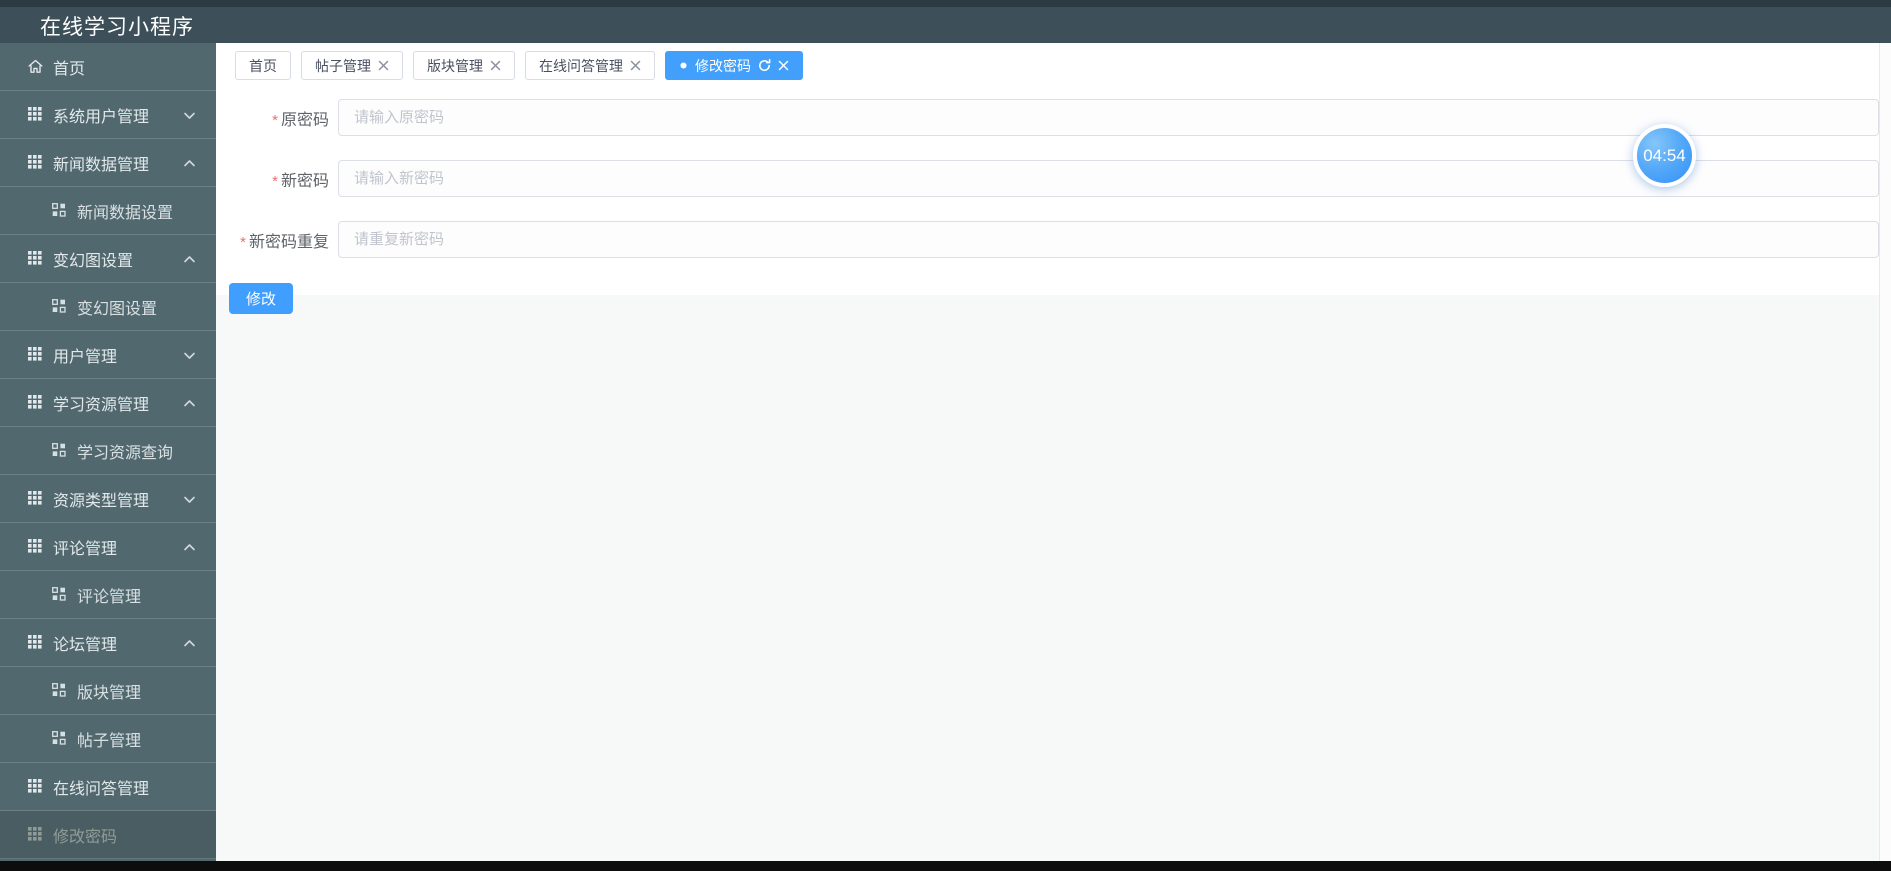 This screenshot has width=1891, height=871. Describe the element at coordinates (764, 65) in the screenshot. I see `refresh-icon` at that location.